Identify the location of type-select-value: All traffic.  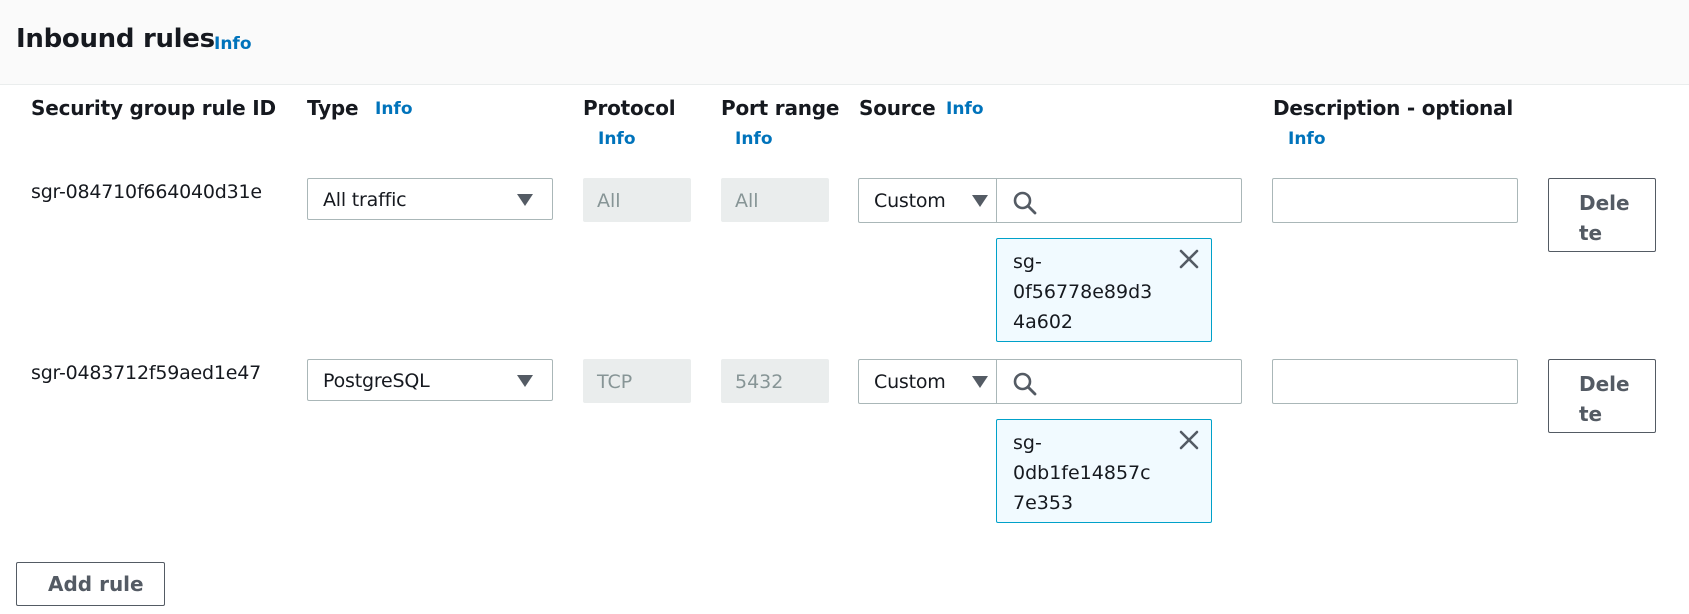
(365, 200).